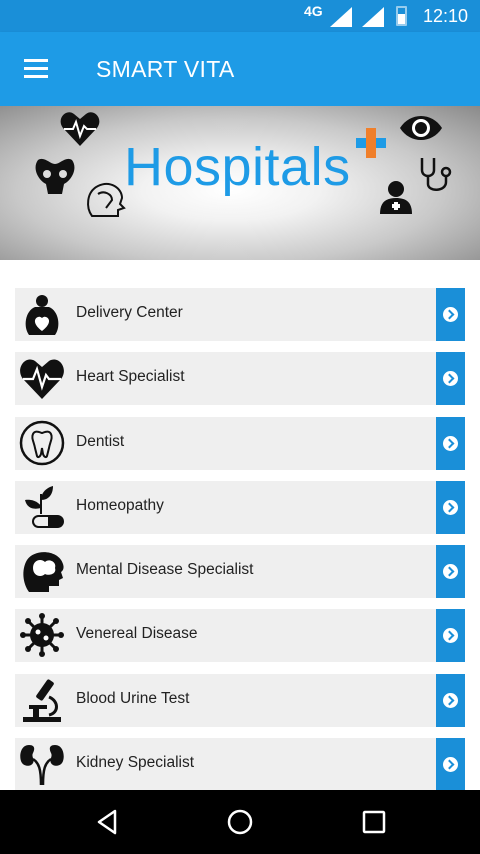  Describe the element at coordinates (421, 128) in the screenshot. I see `eye-icon` at that location.